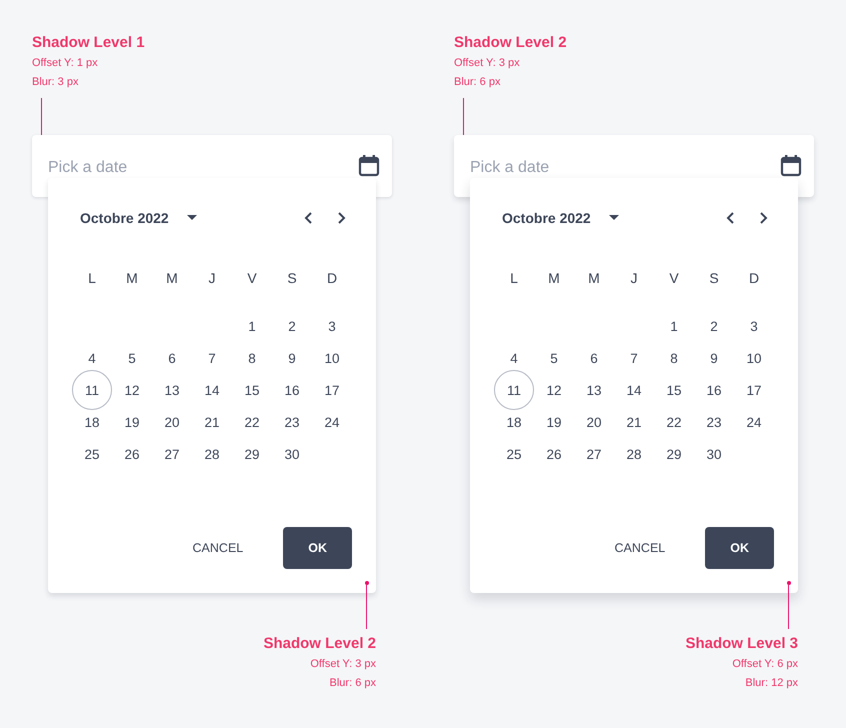 Image resolution: width=846 pixels, height=728 pixels. I want to click on annotation-text: Offset Y: 1 px, so click(65, 63).